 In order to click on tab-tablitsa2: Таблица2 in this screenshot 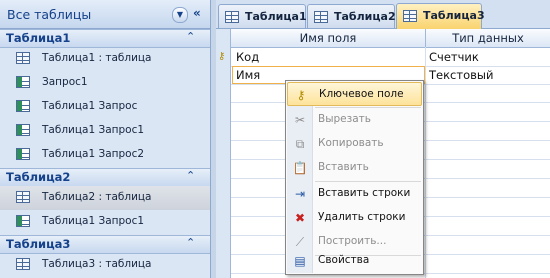, I will do `click(351, 16)`.